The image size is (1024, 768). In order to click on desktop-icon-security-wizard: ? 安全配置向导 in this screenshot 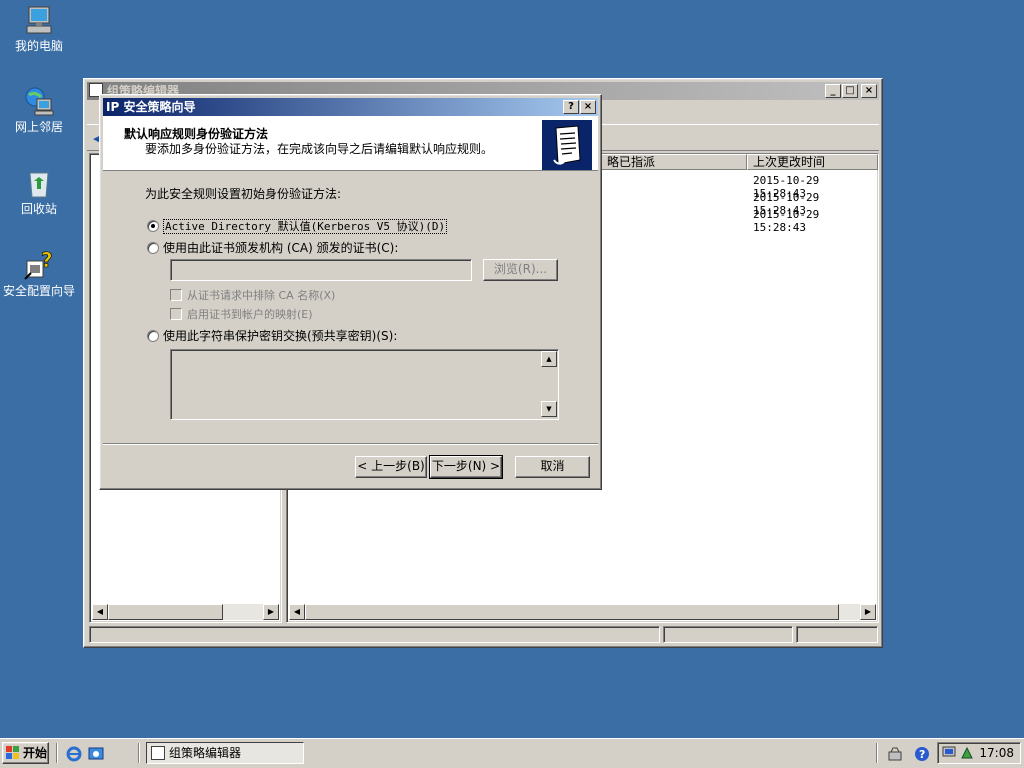, I will do `click(39, 273)`.